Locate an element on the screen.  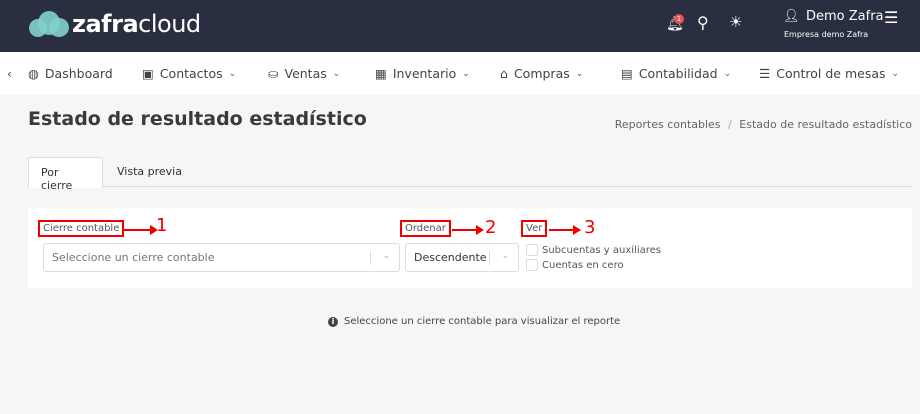
calculator-icon: ▤ is located at coordinates (627, 73).